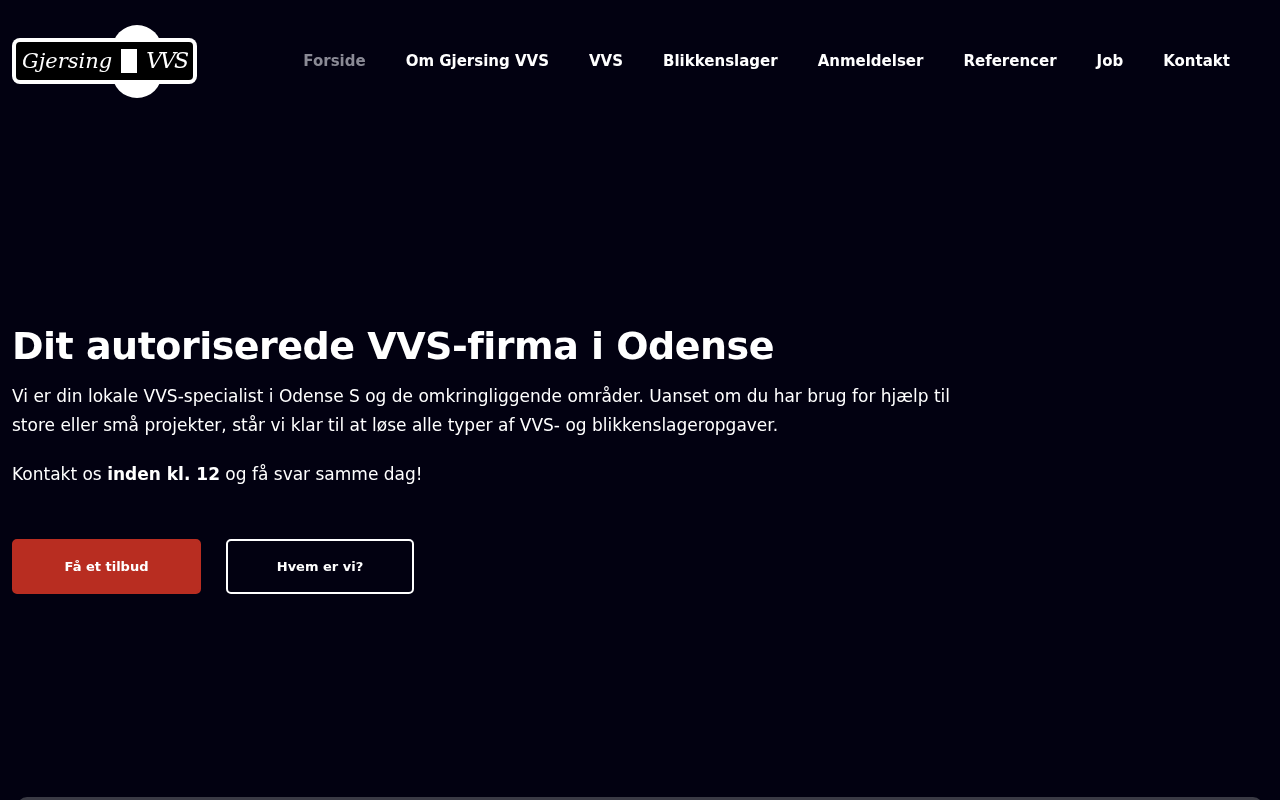 This screenshot has height=800, width=1280. I want to click on hero-title: Dit autoriserede VVS-firma i Odense, so click(393, 346).